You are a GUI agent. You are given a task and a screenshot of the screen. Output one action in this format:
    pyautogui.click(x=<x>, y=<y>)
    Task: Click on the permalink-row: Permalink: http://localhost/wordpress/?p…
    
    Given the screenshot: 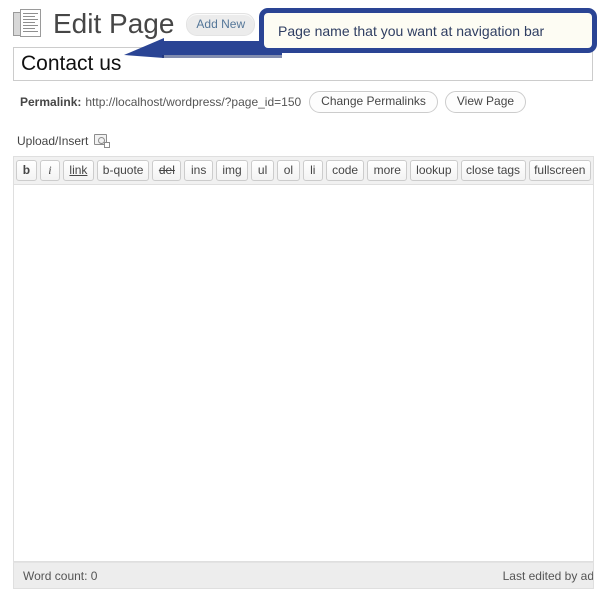 What is the action you would take?
    pyautogui.click(x=276, y=102)
    